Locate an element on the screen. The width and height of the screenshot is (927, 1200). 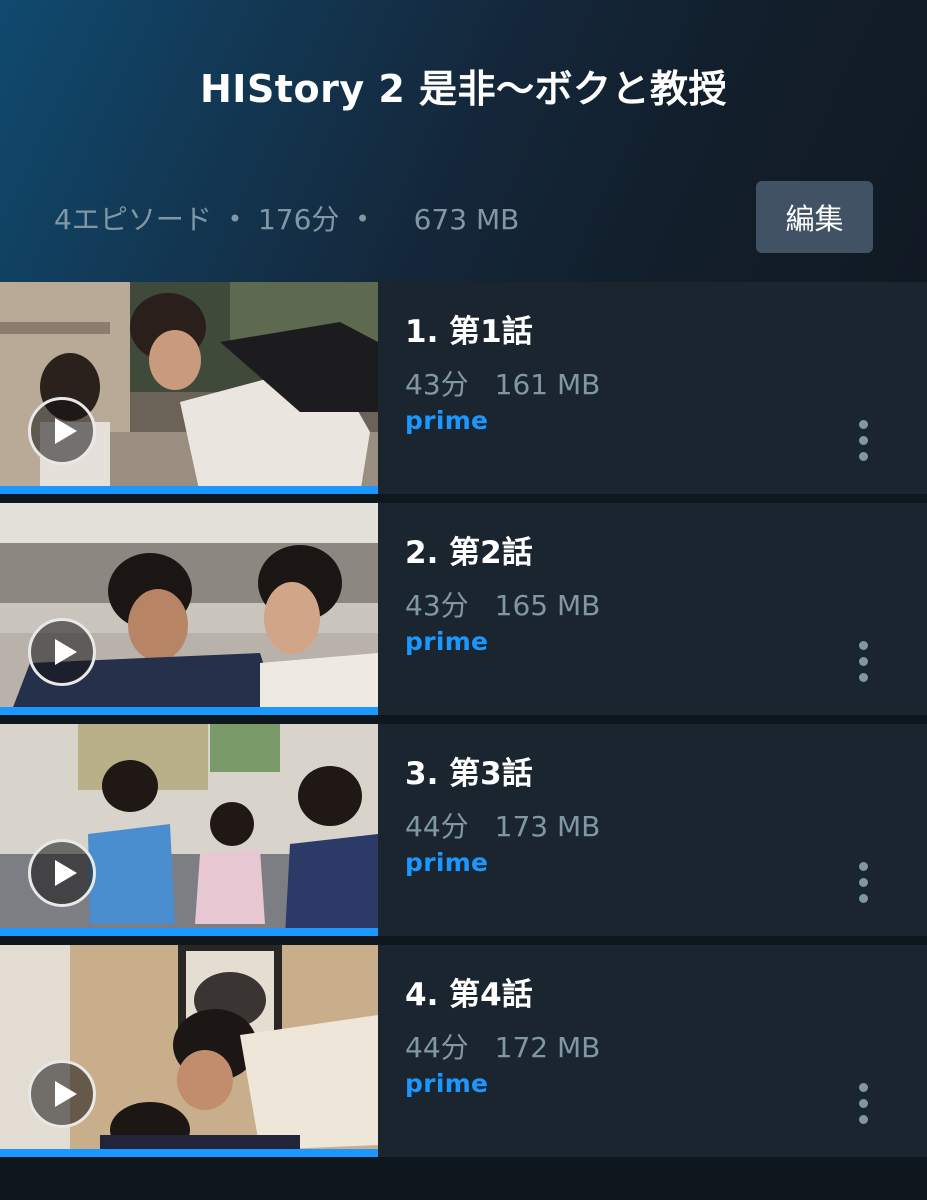
episode-meta: 43分 165 MB is located at coordinates (502, 604).